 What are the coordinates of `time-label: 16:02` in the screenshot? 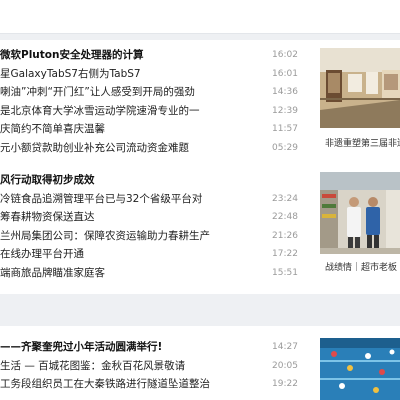 It's located at (285, 55).